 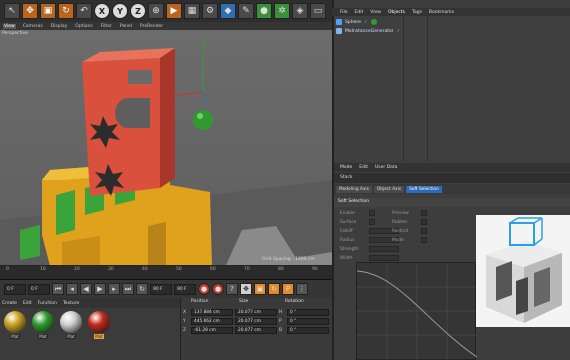 I want to click on current-frame-field: 0 F, so click(x=39, y=289).